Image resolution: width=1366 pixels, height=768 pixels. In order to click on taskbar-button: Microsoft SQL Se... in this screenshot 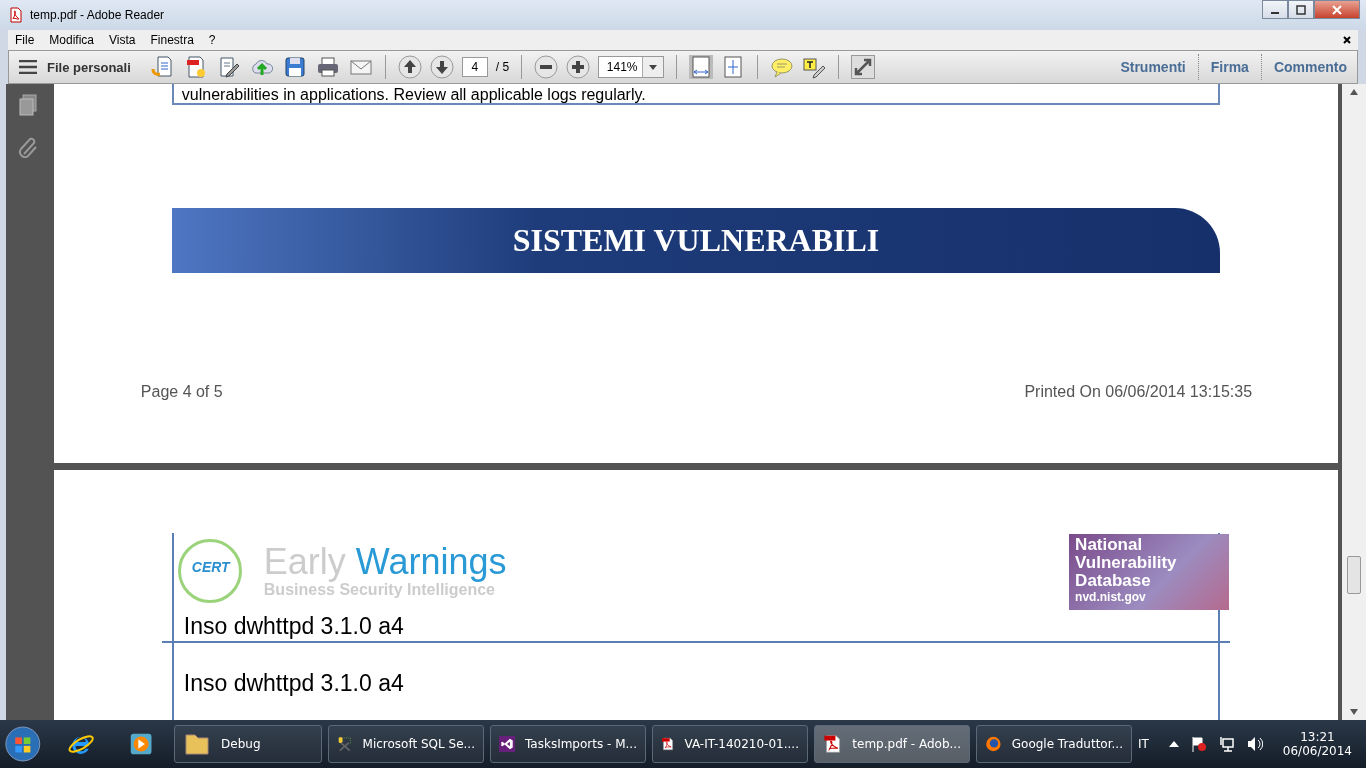, I will do `click(405, 744)`.